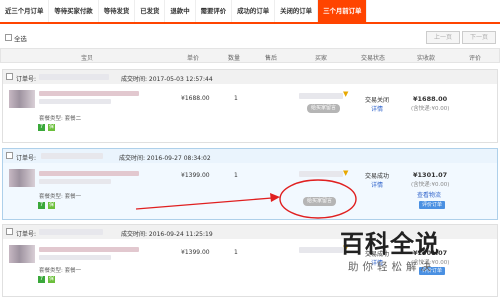 The width and height of the screenshot is (500, 297). I want to click on watermark: 百科全说 助你轻松解决, so click(390, 249).